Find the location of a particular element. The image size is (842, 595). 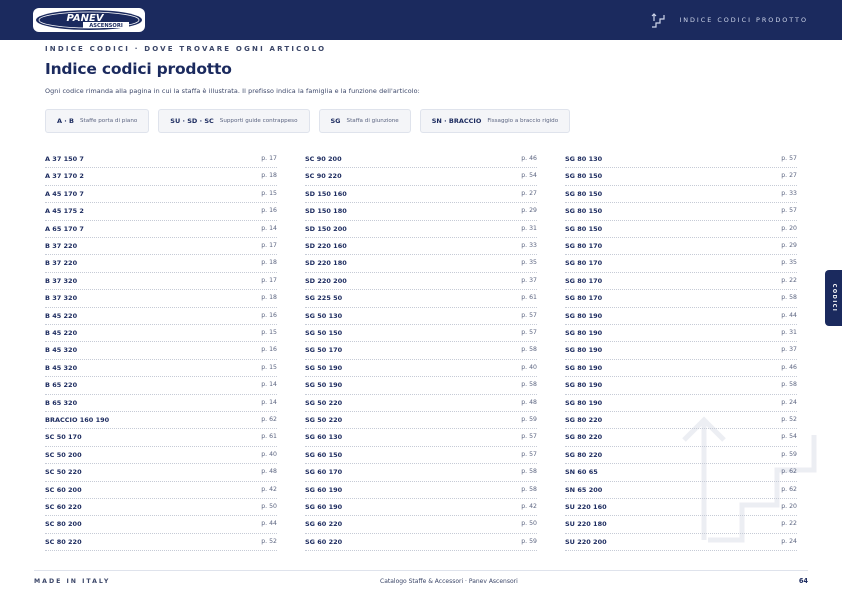

index-row: SU 220 160 p. 20 is located at coordinates (681, 508).